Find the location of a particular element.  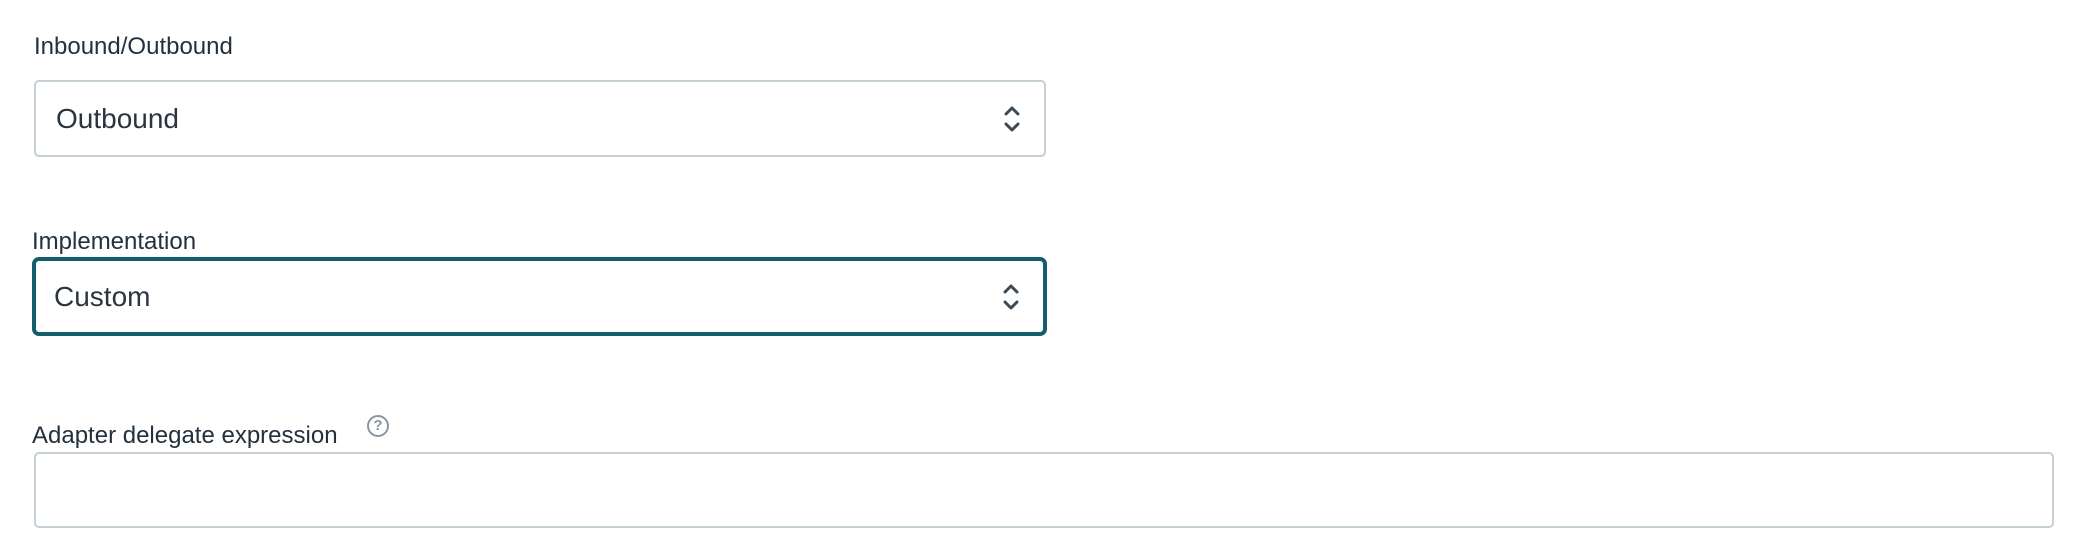

direction-select-value: Outbound is located at coordinates (117, 118).